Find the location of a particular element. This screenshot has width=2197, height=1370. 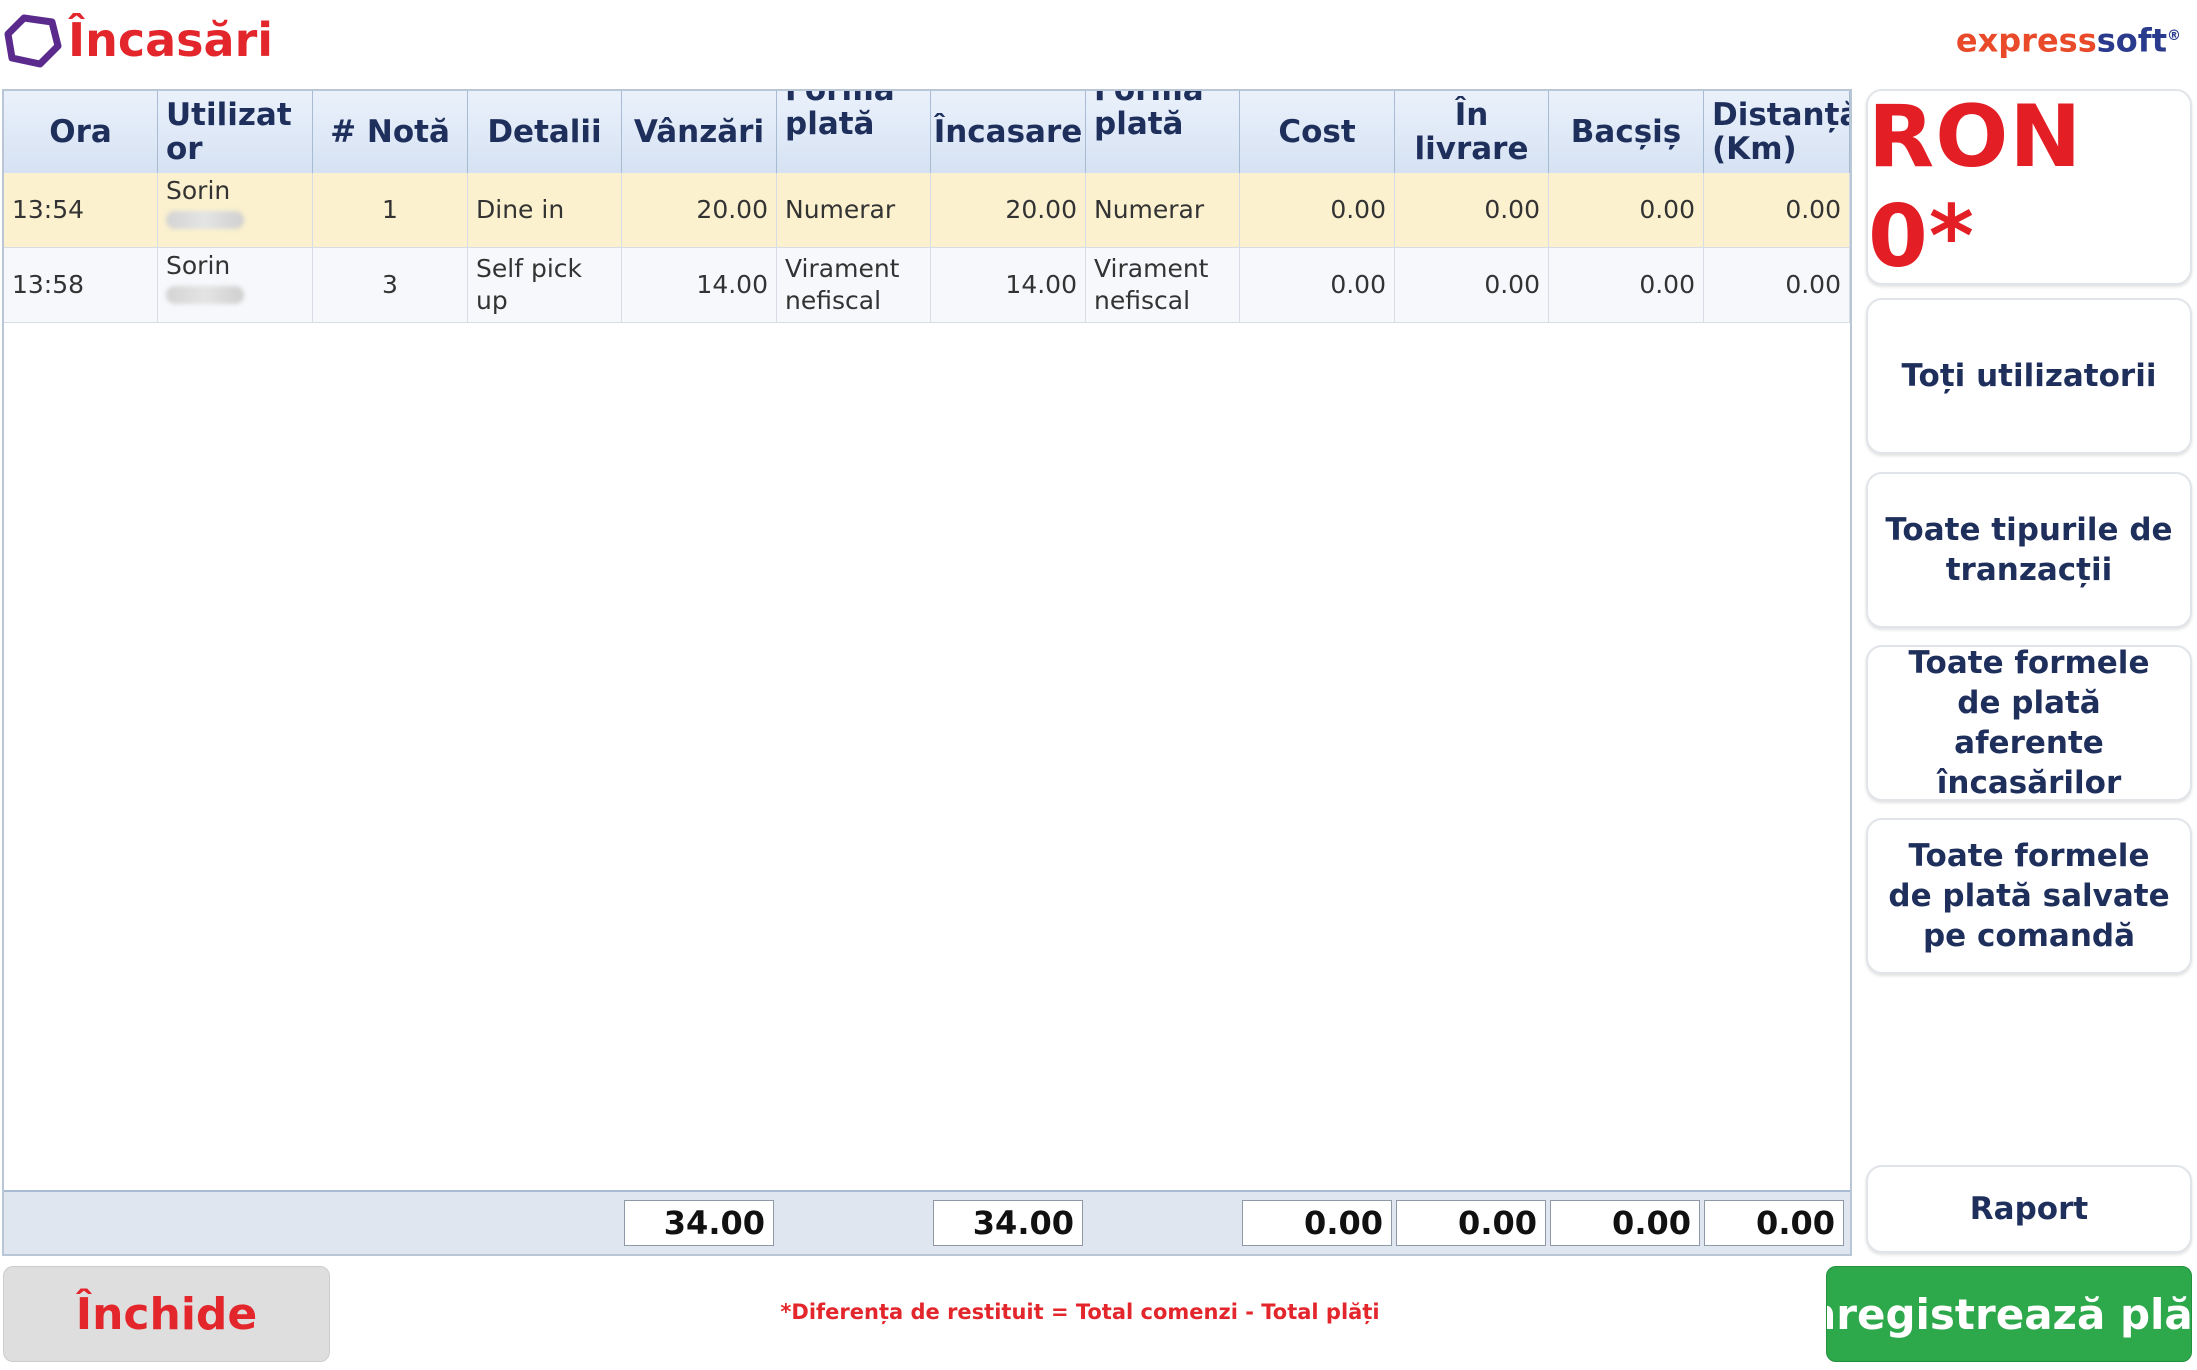

cell-vanzari: 20.00 is located at coordinates (699, 210).